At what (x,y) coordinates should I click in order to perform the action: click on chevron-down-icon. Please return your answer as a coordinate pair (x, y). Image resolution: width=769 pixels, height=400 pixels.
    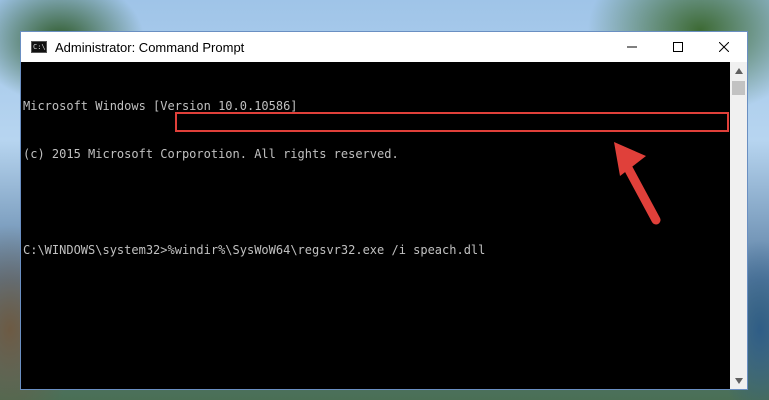
    Looking at the image, I should click on (738, 380).